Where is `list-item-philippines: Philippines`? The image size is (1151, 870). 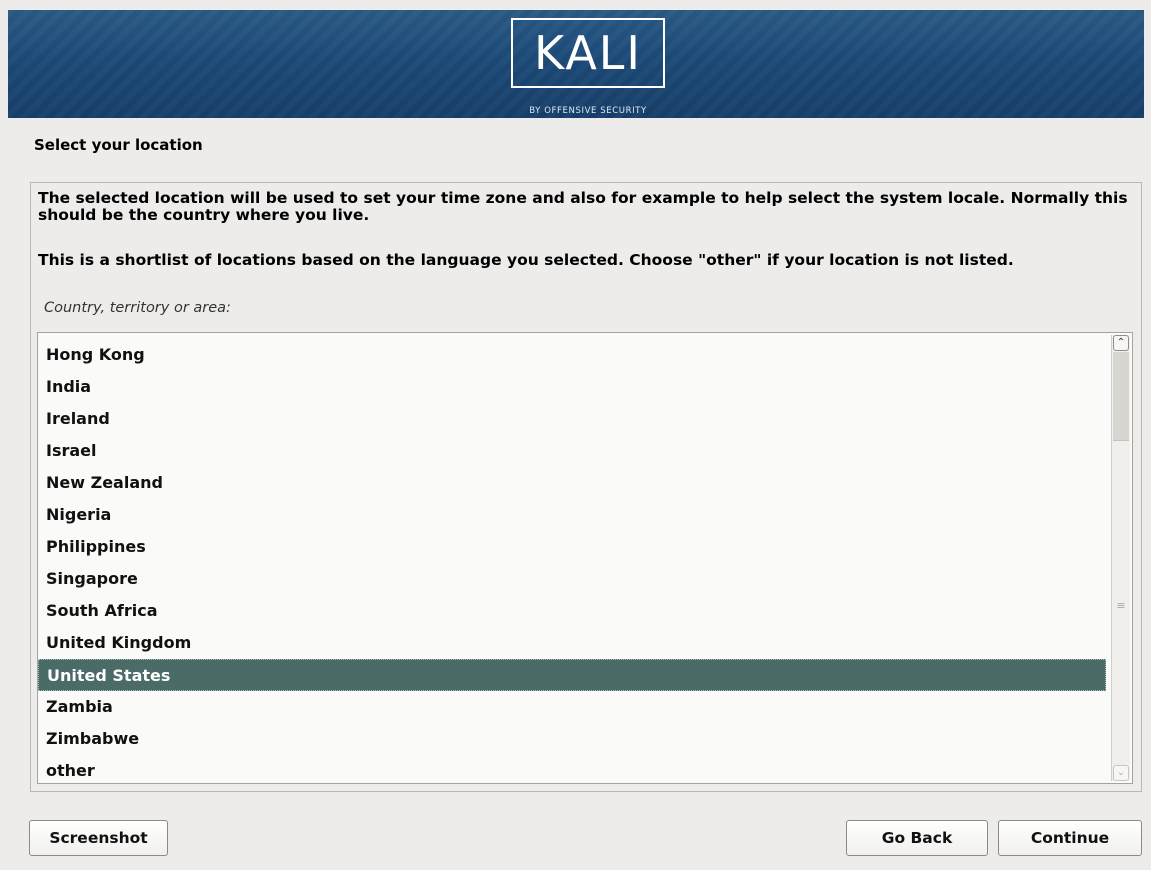 list-item-philippines: Philippines is located at coordinates (572, 547).